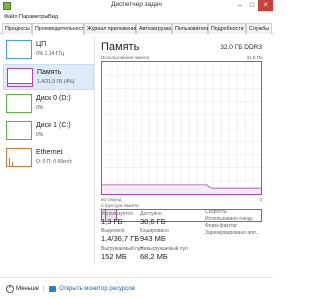 The image size is (320, 299). I want to click on resource-monitor-icon, so click(52, 289).